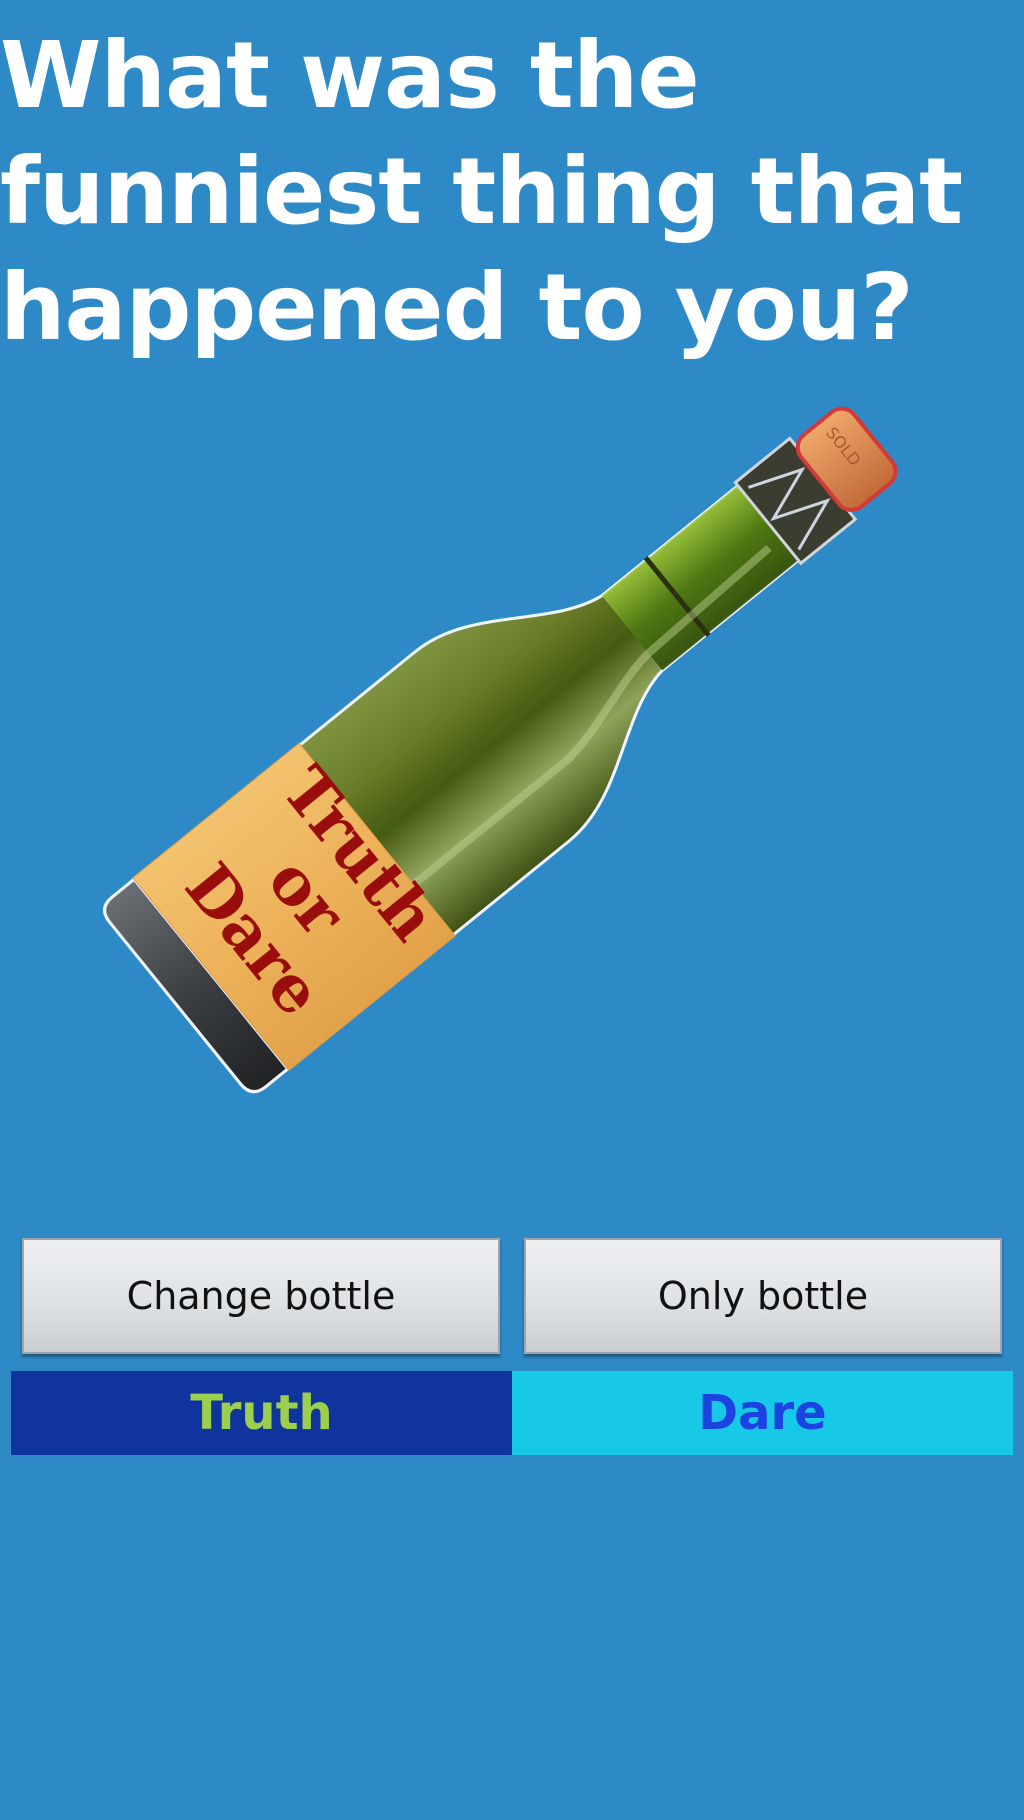 Image resolution: width=1024 pixels, height=1820 pixels. I want to click on truth-dare-bar: Truth Dare, so click(512, 1413).